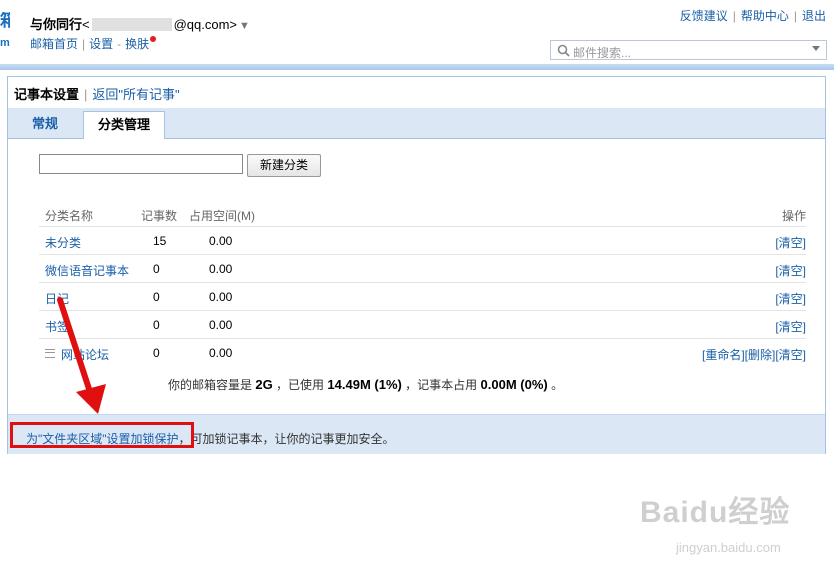 The height and width of the screenshot is (579, 834). Describe the element at coordinates (56, 24) in the screenshot. I see `user-name: 与你同行` at that location.